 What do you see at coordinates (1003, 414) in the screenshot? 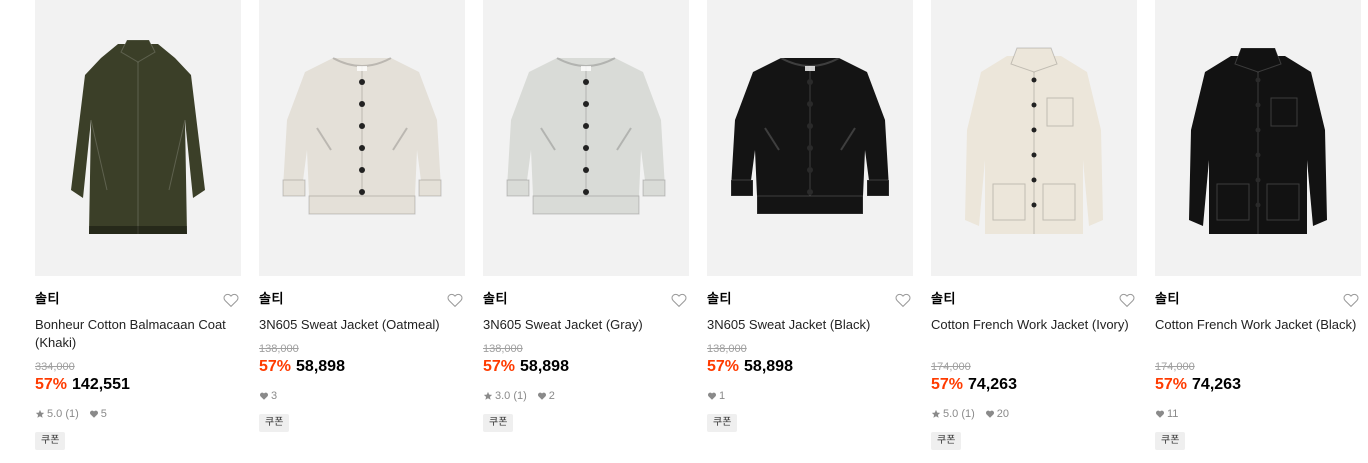
I see `like-count: 20` at bounding box center [1003, 414].